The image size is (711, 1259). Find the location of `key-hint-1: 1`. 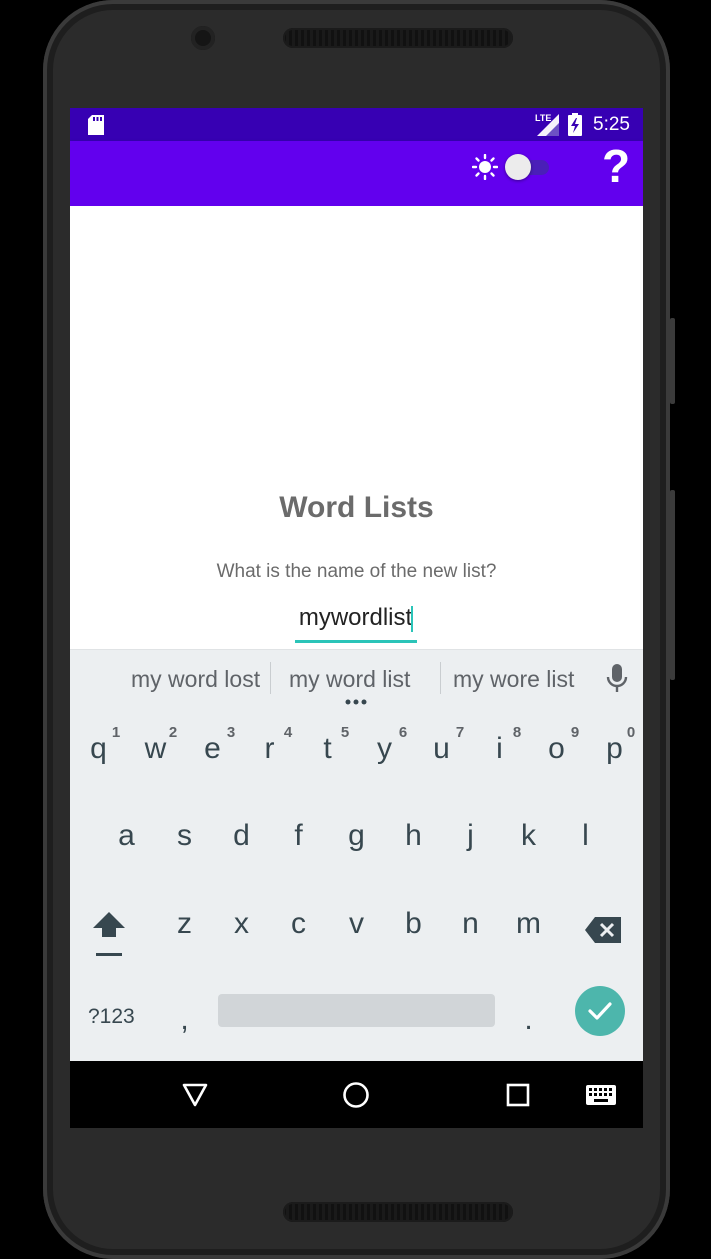

key-hint-1: 1 is located at coordinates (116, 732).